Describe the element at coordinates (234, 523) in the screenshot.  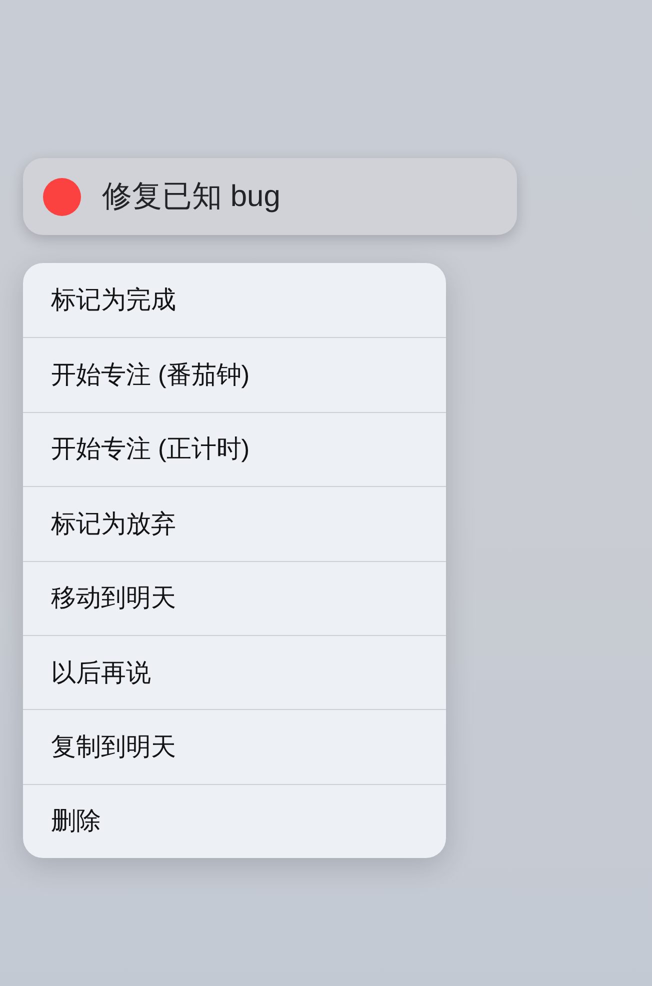
I see `menu-item: 标记为放弃` at that location.